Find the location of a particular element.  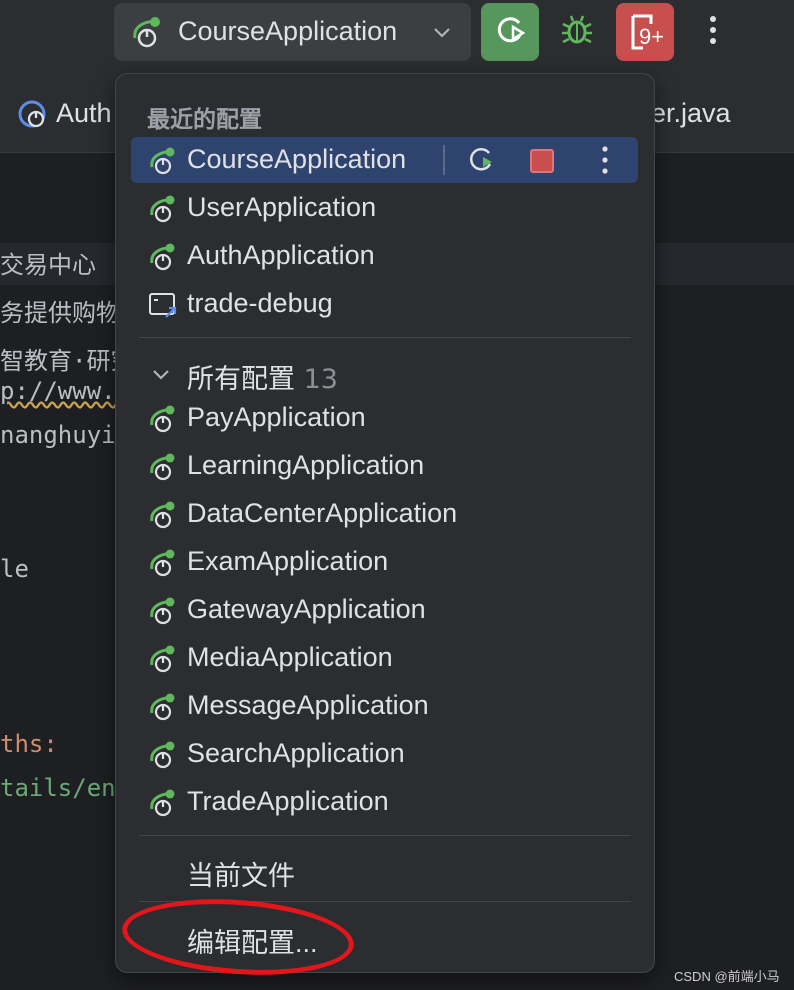

menu-item-userapplication: UserApplication is located at coordinates (384, 208).